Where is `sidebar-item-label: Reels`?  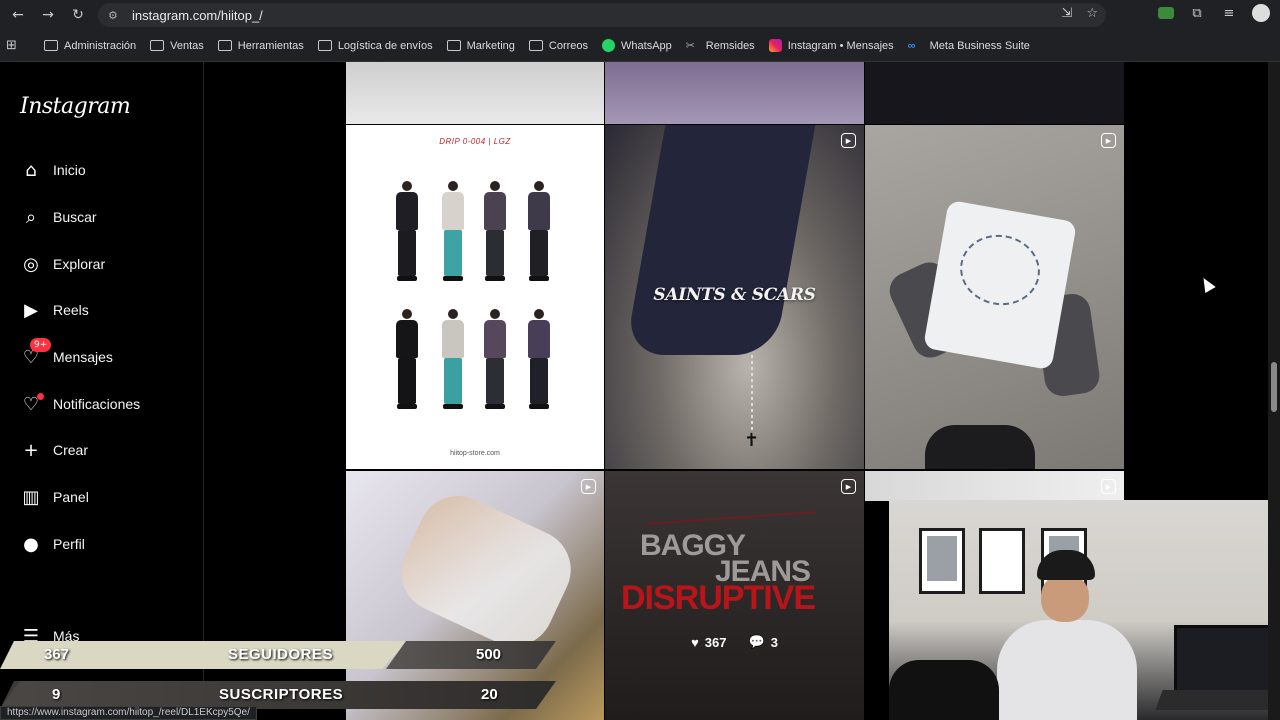 sidebar-item-label: Reels is located at coordinates (71, 310).